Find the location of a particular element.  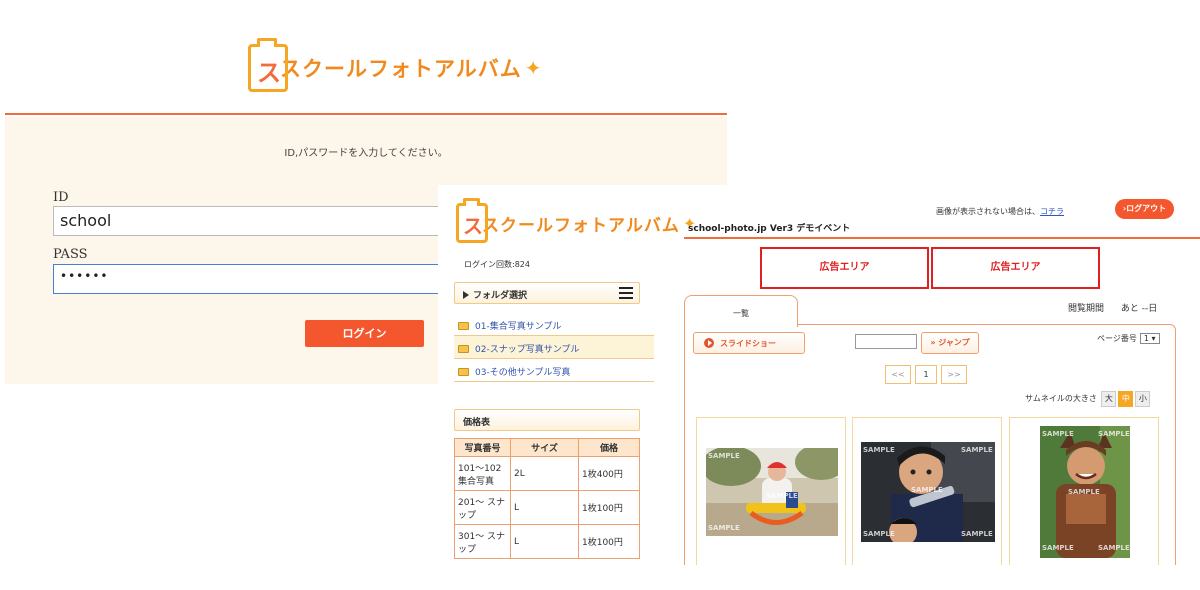

photo-card: SAMPLE SAMPLE SAMPLE is located at coordinates (771, 491).